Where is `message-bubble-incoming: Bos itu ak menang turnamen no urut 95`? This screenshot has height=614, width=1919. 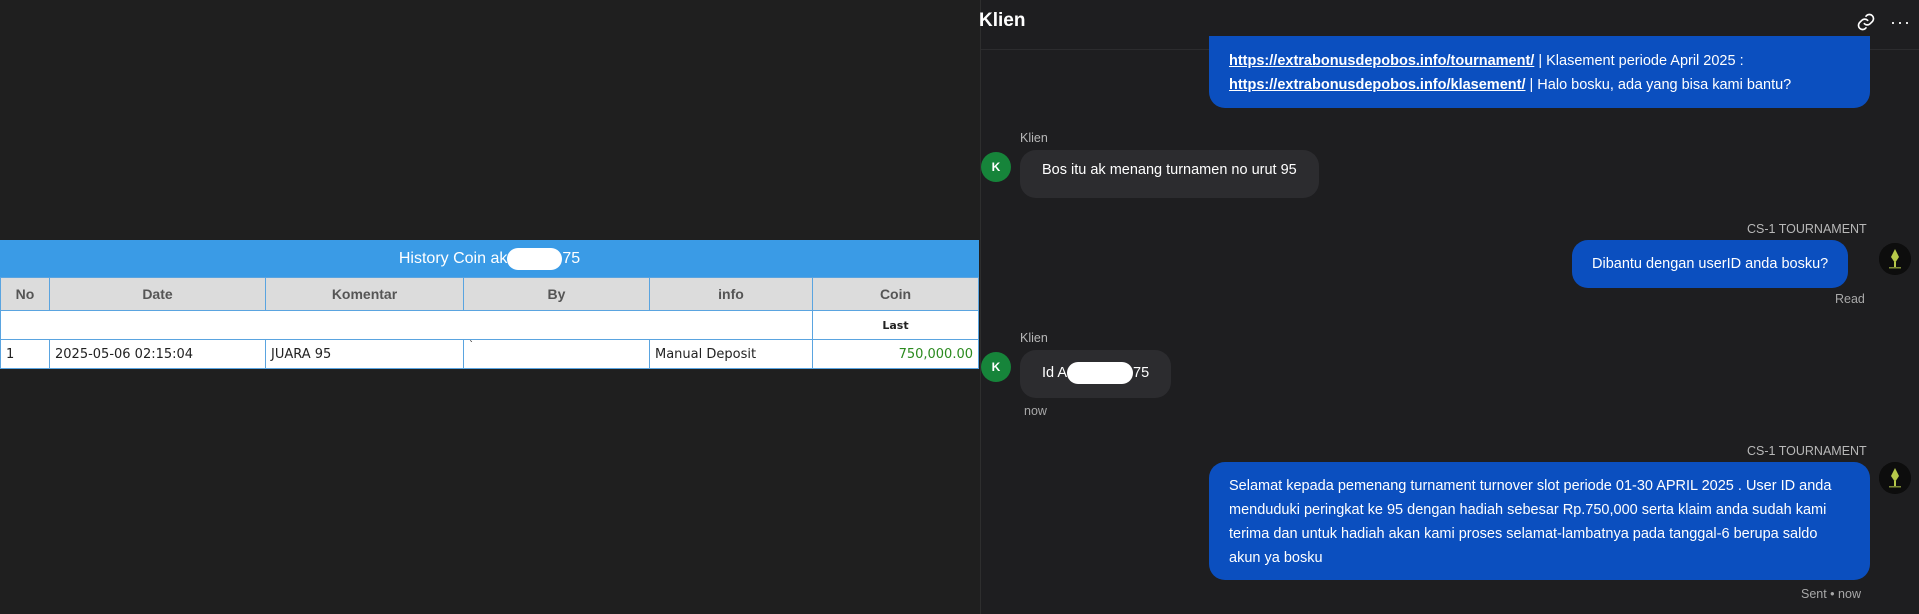
message-bubble-incoming: Bos itu ak menang turnamen no urut 95 is located at coordinates (1169, 174).